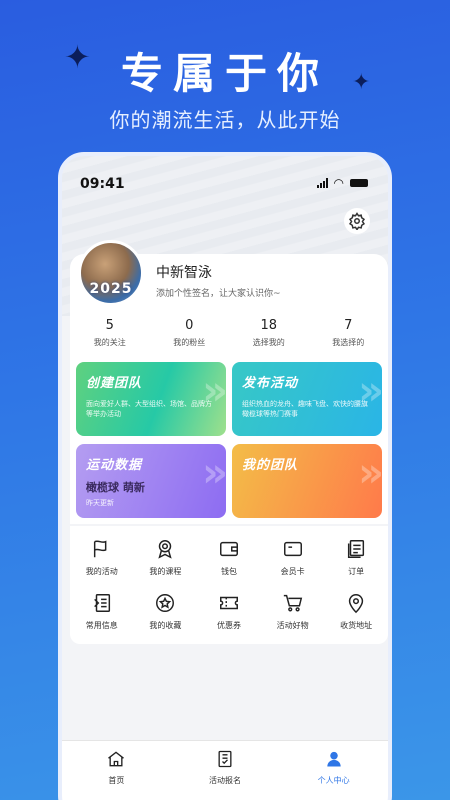 The height and width of the screenshot is (800, 450). What do you see at coordinates (109, 342) in the screenshot?
I see `stat-label: 我的关注` at bounding box center [109, 342].